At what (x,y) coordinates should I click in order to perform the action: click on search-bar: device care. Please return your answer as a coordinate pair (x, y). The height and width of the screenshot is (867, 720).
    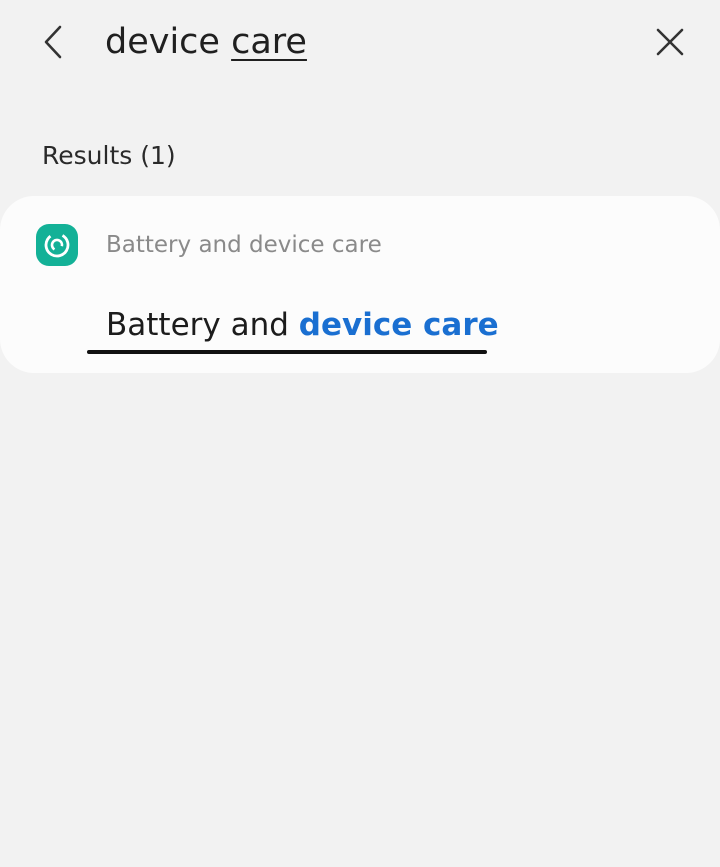
    Looking at the image, I should click on (360, 45).